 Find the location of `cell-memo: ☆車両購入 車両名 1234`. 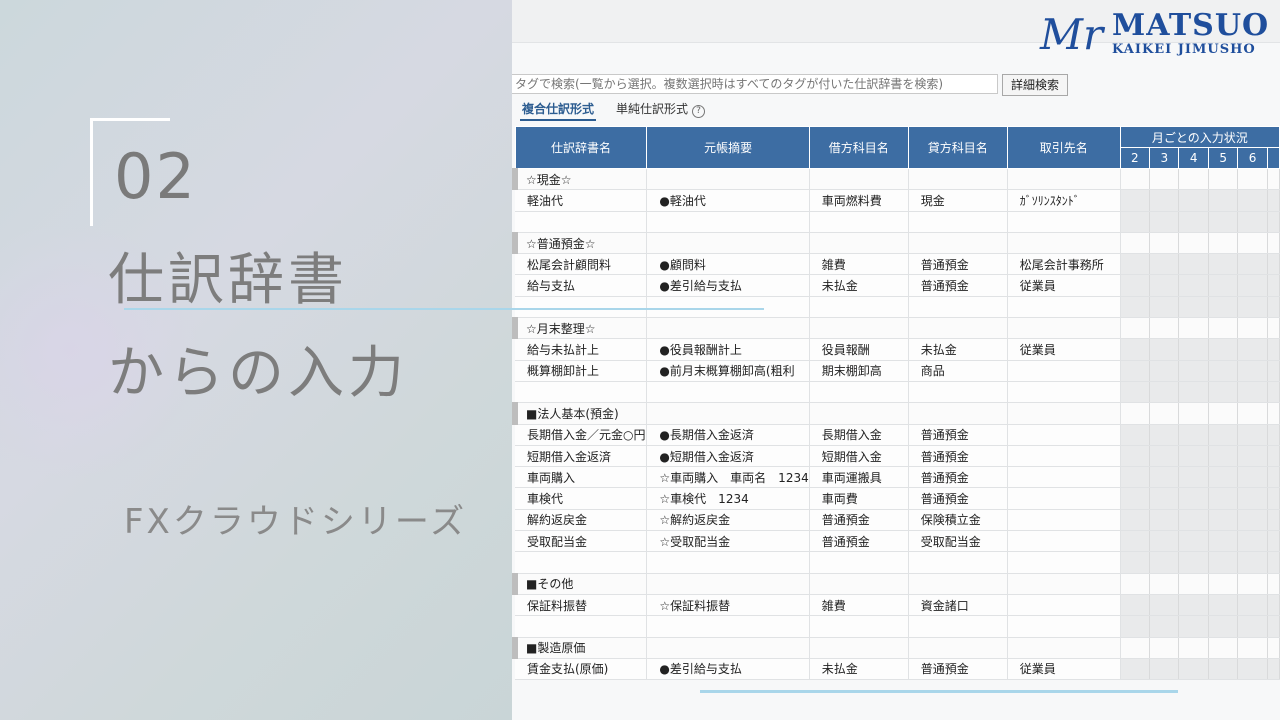

cell-memo: ☆車両購入 車両名 1234 is located at coordinates (728, 477).